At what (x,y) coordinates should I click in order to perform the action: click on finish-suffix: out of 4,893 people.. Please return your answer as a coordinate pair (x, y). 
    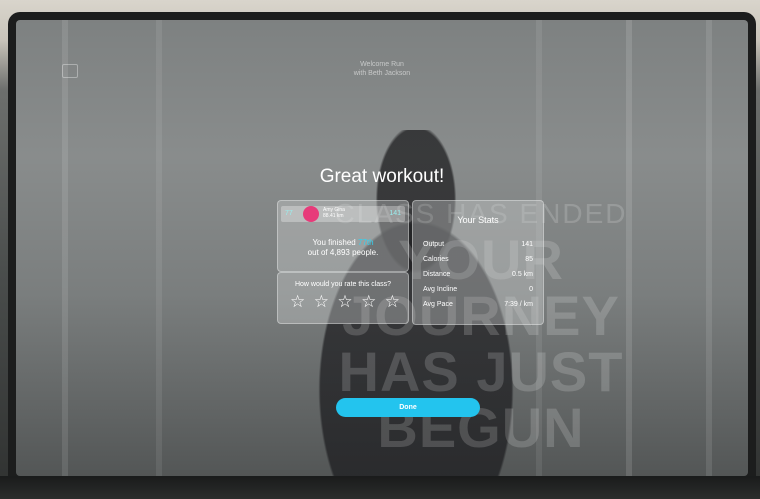
    Looking at the image, I should click on (343, 252).